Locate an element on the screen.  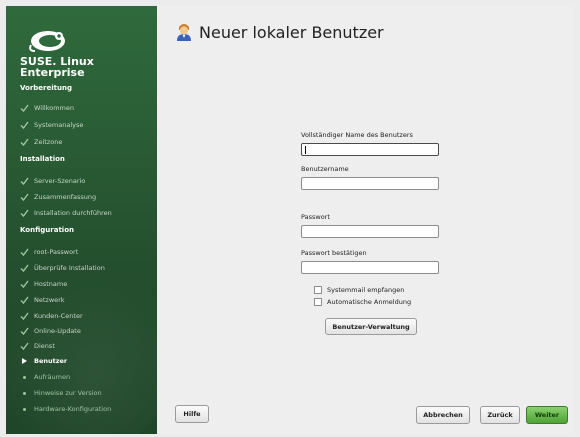
sidebar-item-aufraeumen: Aufräumen is located at coordinates (44, 377).